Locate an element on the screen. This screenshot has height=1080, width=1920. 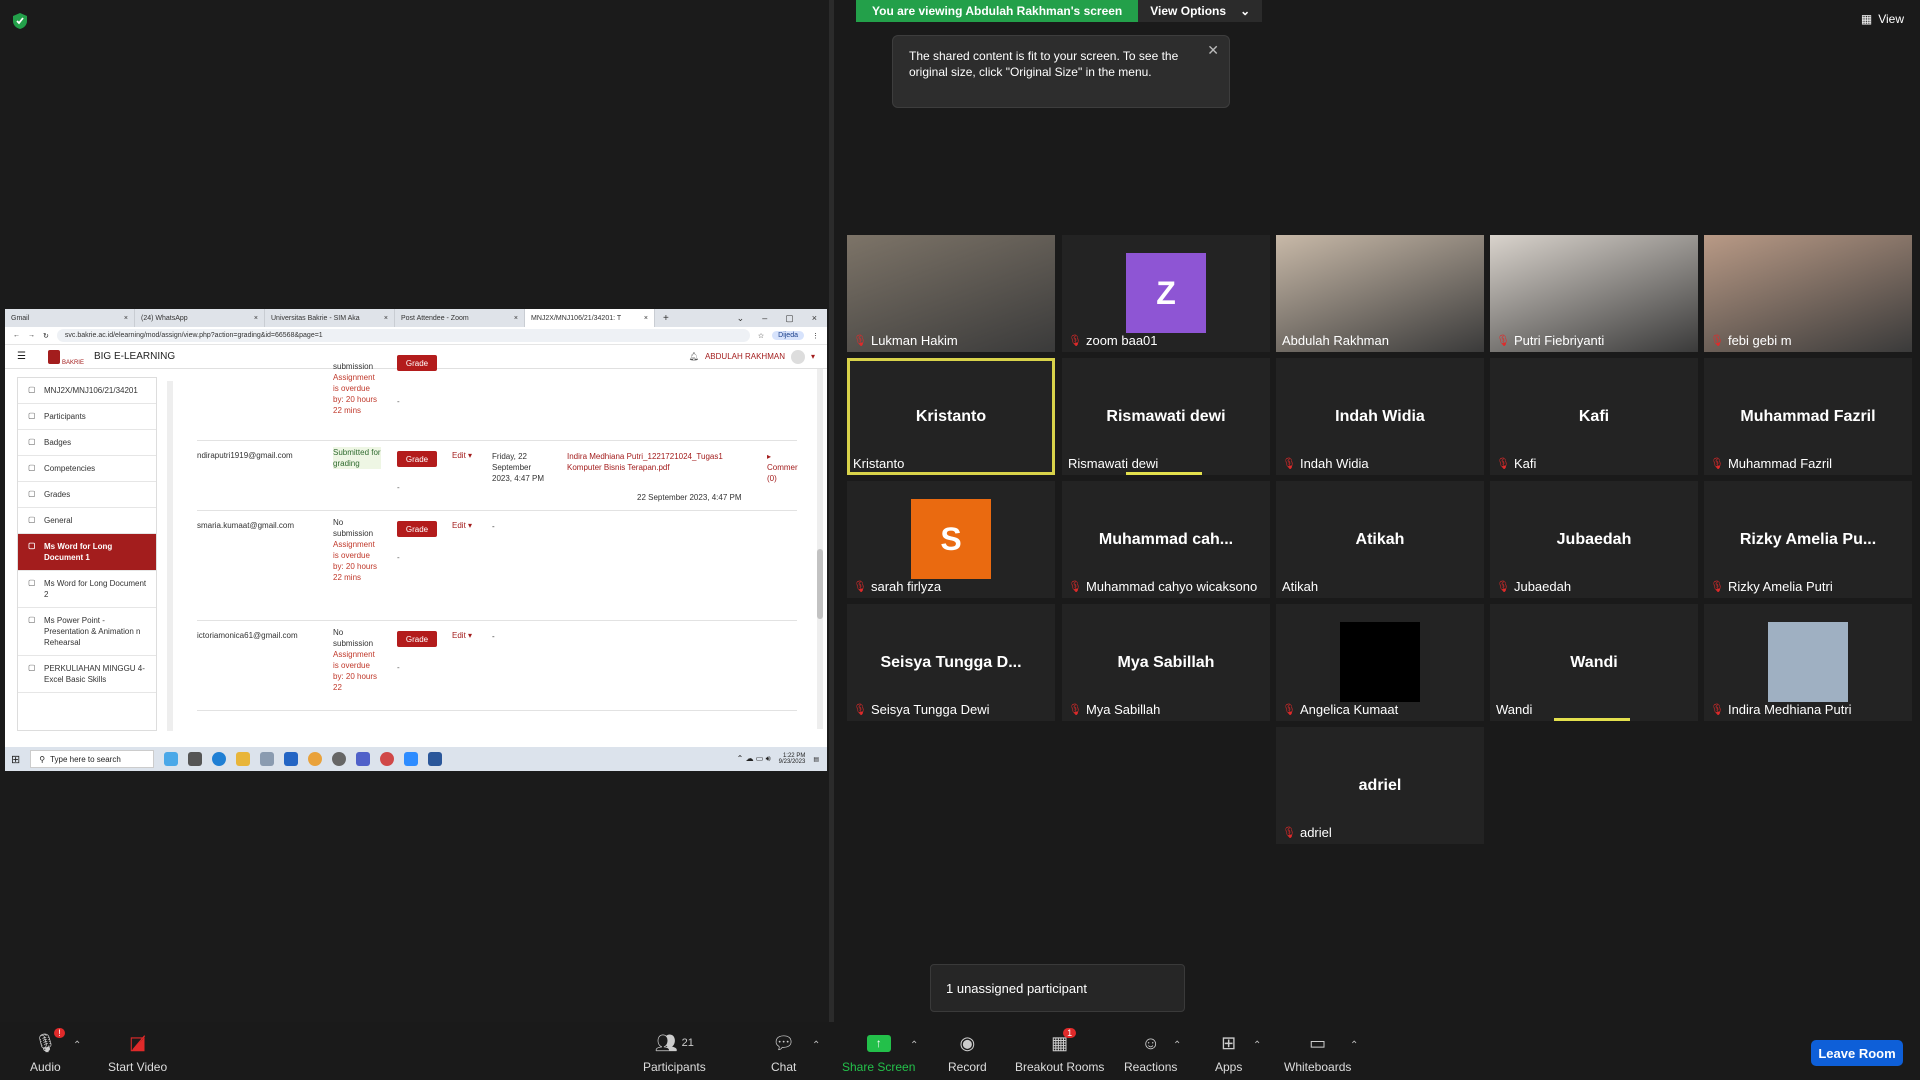
mail-icon is located at coordinates (291, 759).